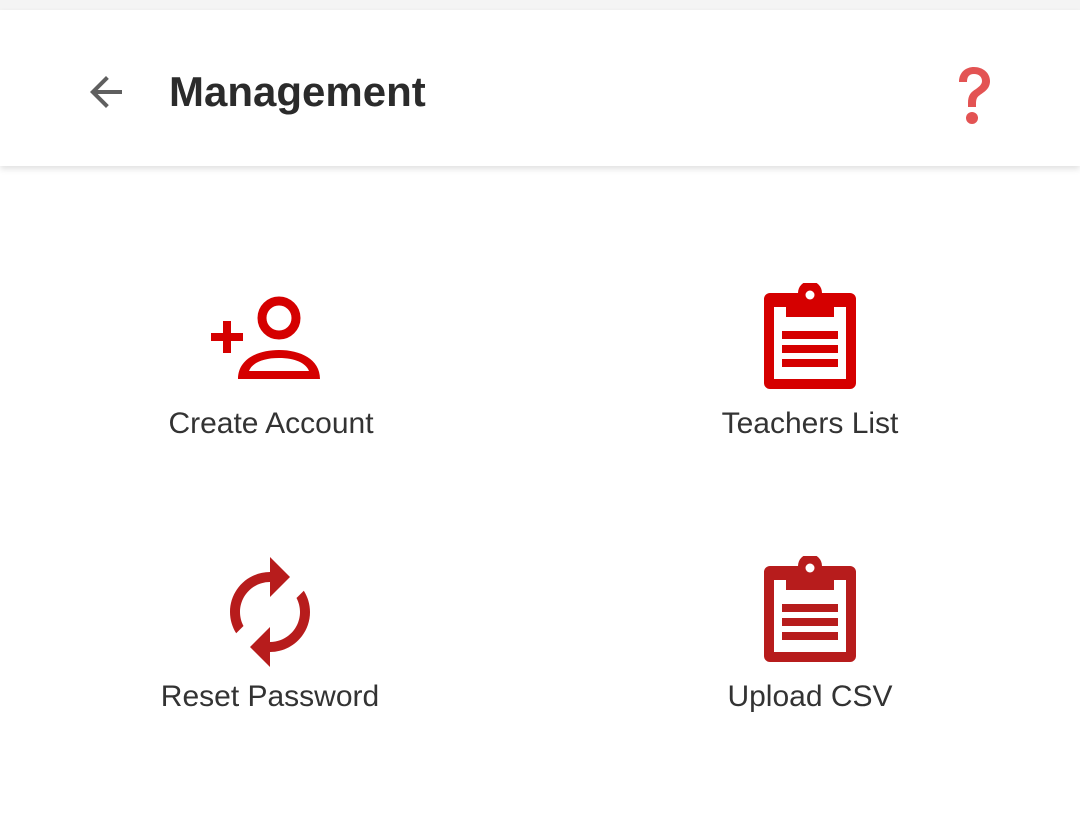 Image resolution: width=1080 pixels, height=829 pixels. I want to click on teachers-list-tile: Teachers List, so click(810, 394).